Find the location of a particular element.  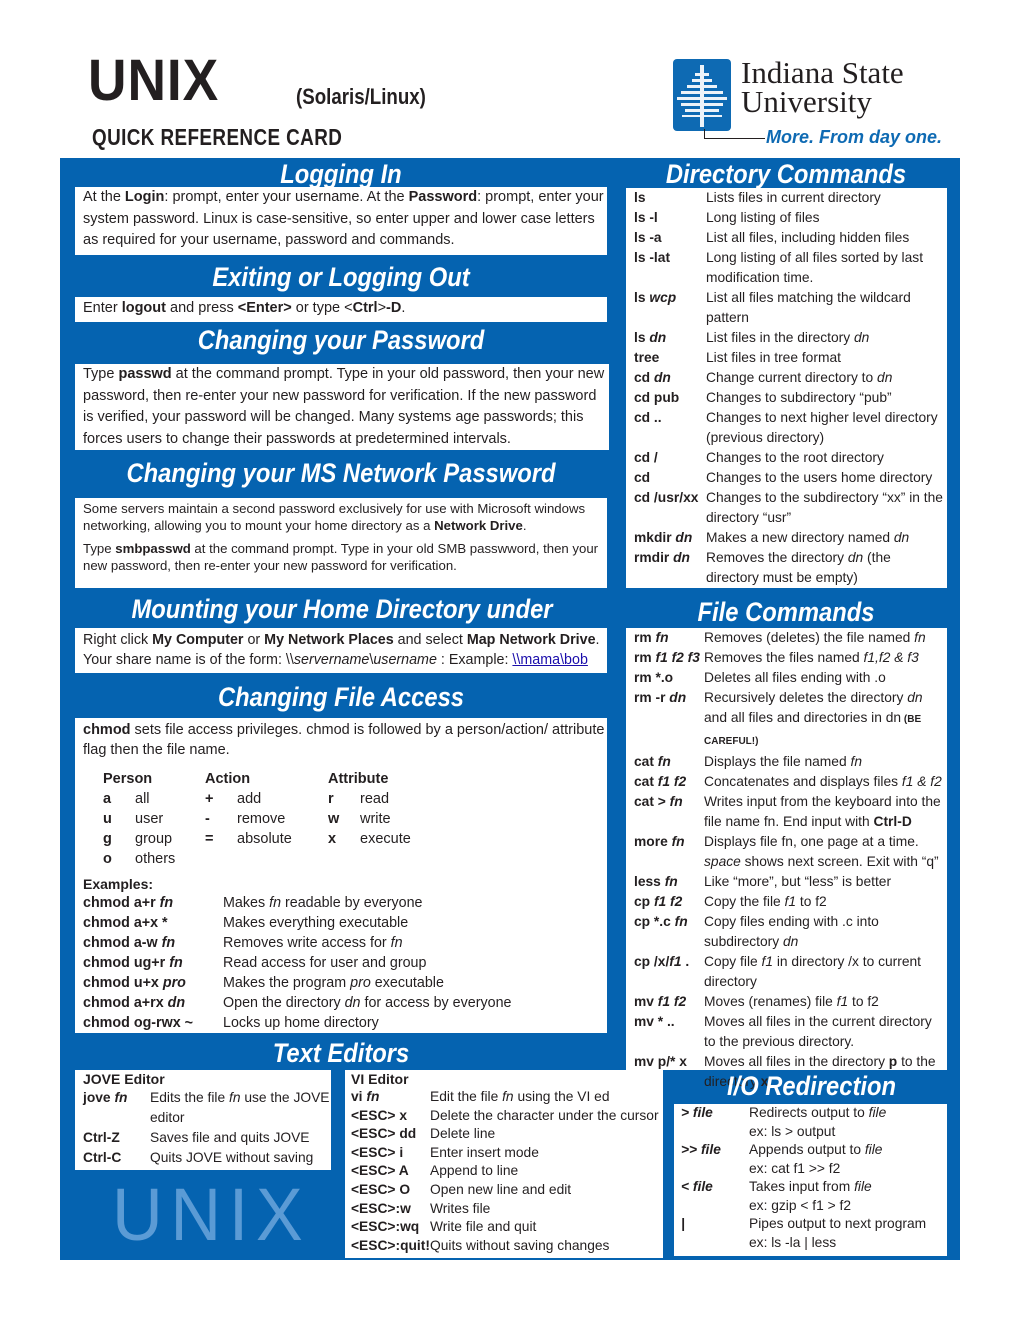

directory-command-command: ls -a is located at coordinates (648, 237).